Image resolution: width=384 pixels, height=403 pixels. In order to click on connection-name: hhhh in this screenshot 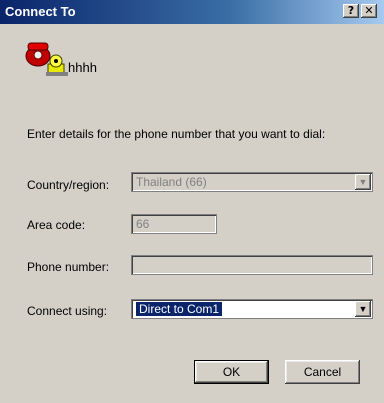, I will do `click(82, 67)`.